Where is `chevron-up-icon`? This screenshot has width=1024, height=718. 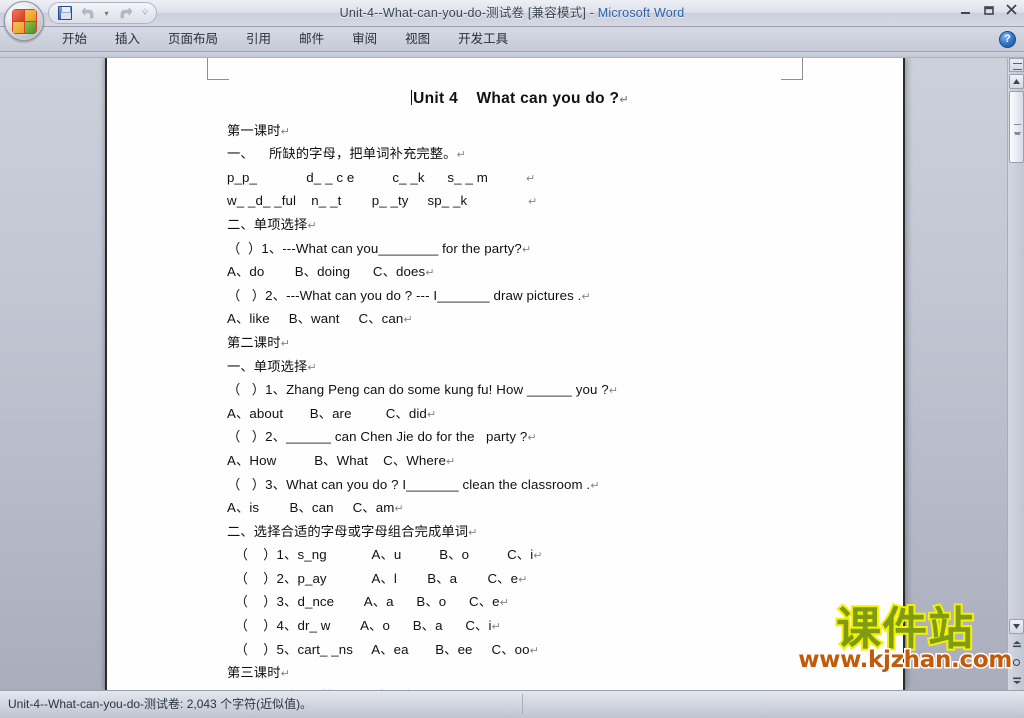 chevron-up-icon is located at coordinates (1016, 81).